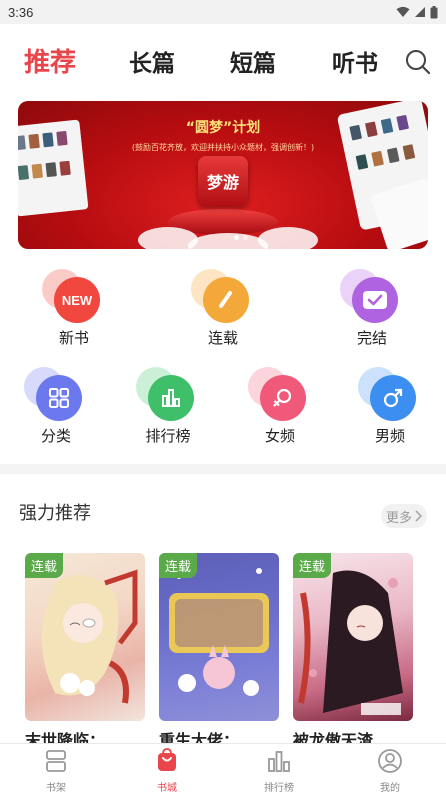 The image size is (446, 793). Describe the element at coordinates (223, 128) in the screenshot. I see `banner-title: “圆梦”计划` at that location.